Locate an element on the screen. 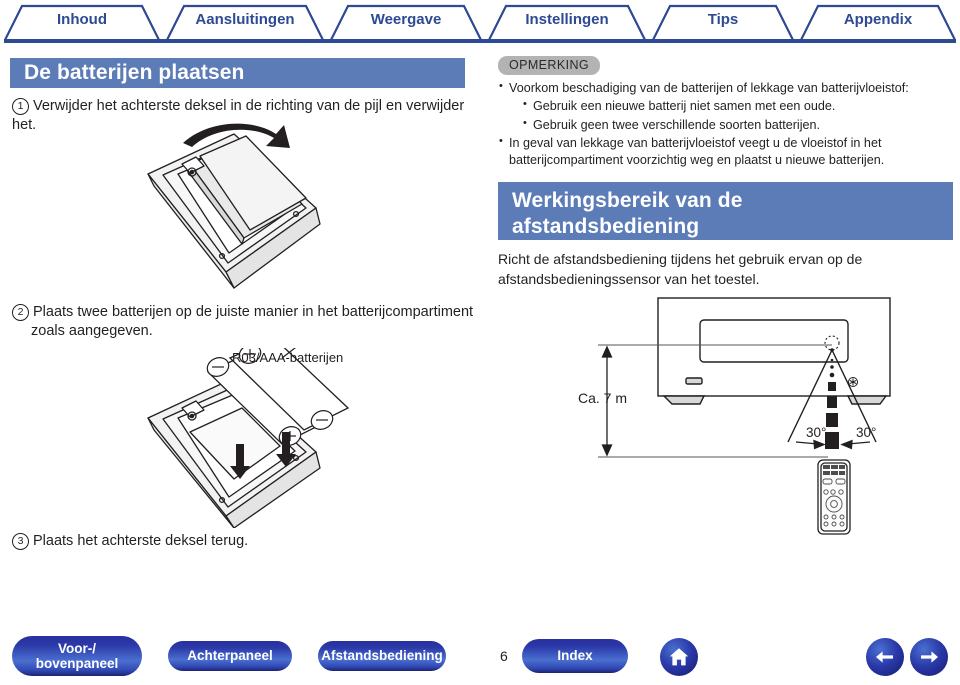  previous-page-button is located at coordinates (885, 657).